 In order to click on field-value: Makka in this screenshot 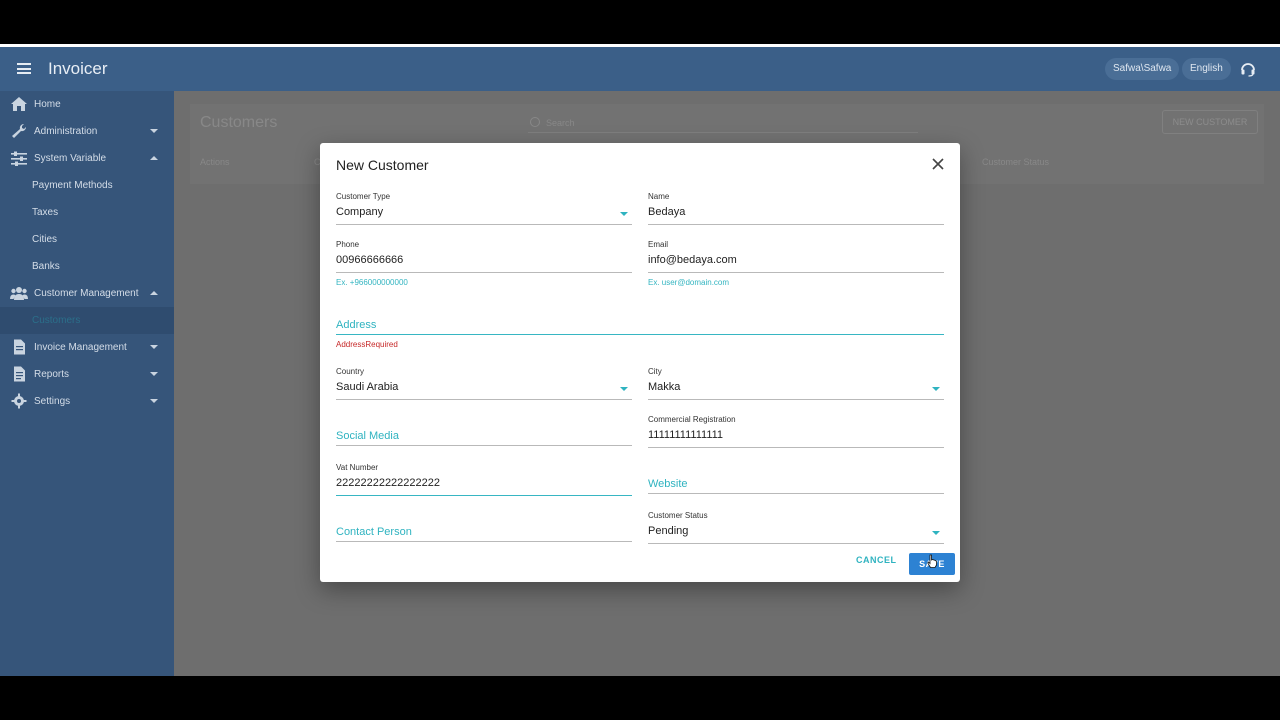, I will do `click(664, 387)`.